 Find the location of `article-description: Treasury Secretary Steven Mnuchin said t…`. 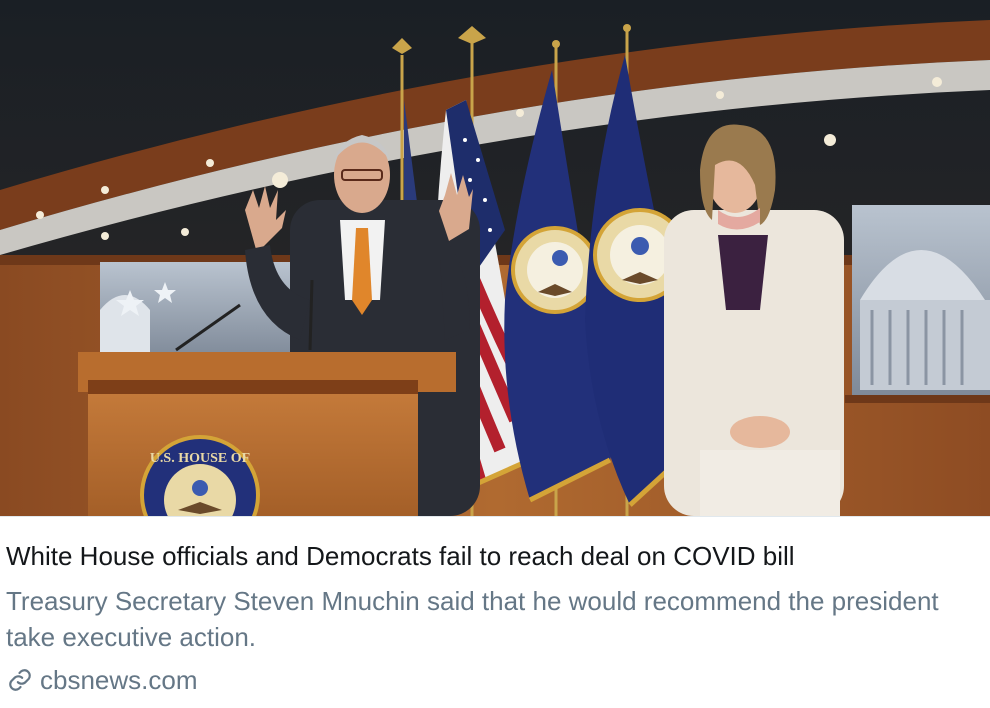

article-description: Treasury Secretary Steven Mnuchin said t… is located at coordinates (472, 619).